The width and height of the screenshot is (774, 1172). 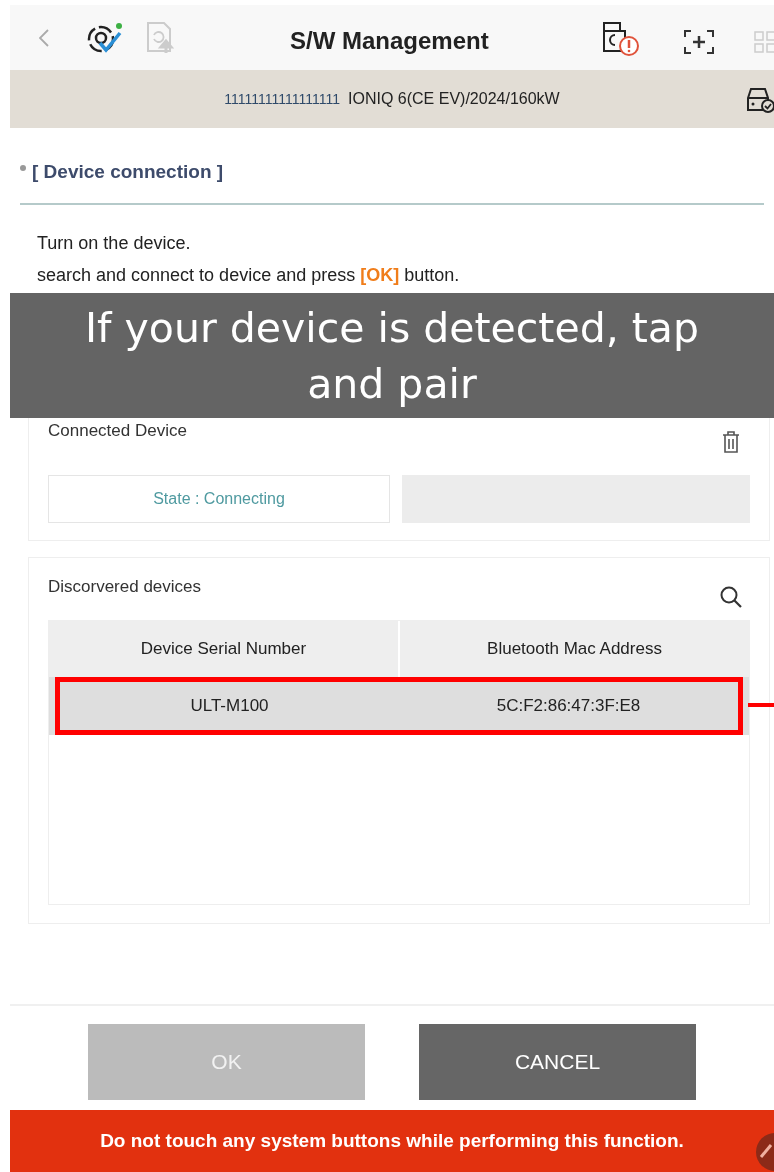 What do you see at coordinates (125, 586) in the screenshot?
I see `card-title: Discorvered devices` at bounding box center [125, 586].